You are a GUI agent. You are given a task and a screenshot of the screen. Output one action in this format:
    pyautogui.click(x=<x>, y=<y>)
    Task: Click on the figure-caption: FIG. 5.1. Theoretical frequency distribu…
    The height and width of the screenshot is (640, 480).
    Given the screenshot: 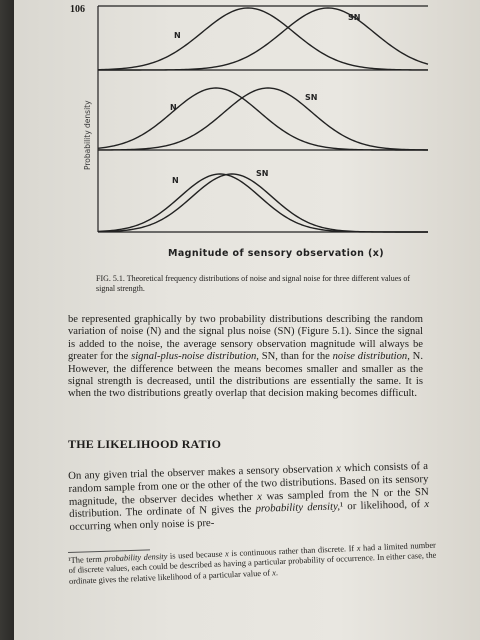 What is the action you would take?
    pyautogui.click(x=253, y=283)
    